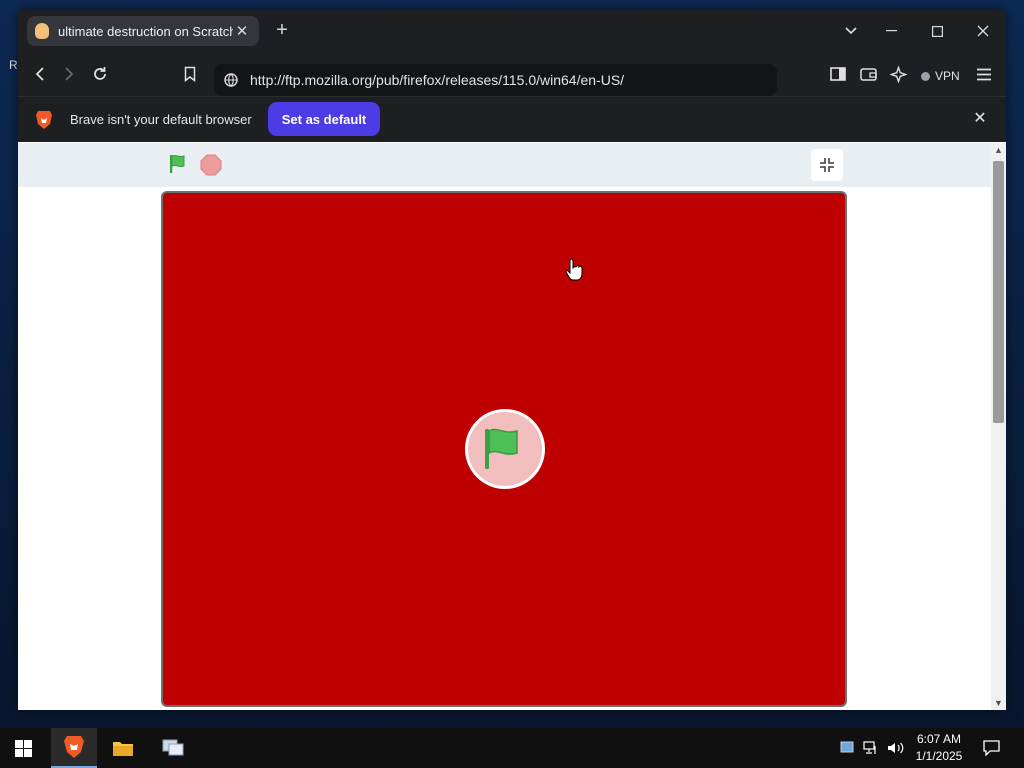  Describe the element at coordinates (998, 292) in the screenshot. I see `scrollbar-thumb` at that location.